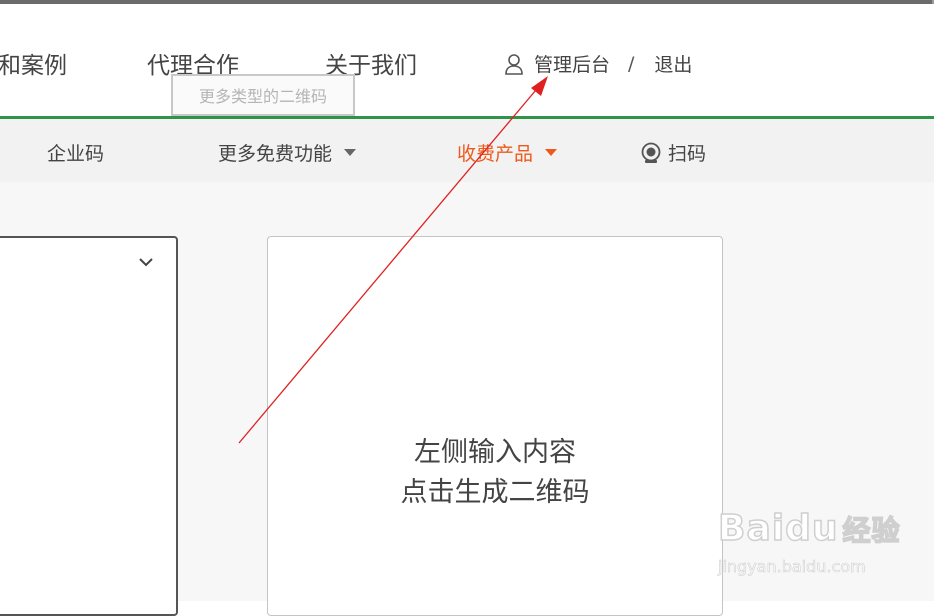 This screenshot has width=934, height=616. I want to click on user-menu: 管理后台 / 退出, so click(598, 63).